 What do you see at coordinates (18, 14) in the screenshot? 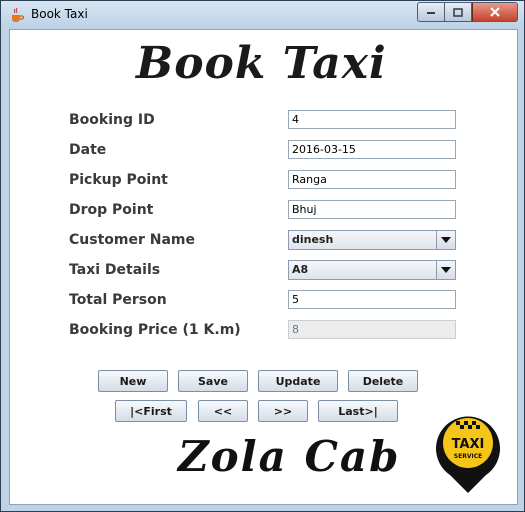
I see `java-cup-icon` at bounding box center [18, 14].